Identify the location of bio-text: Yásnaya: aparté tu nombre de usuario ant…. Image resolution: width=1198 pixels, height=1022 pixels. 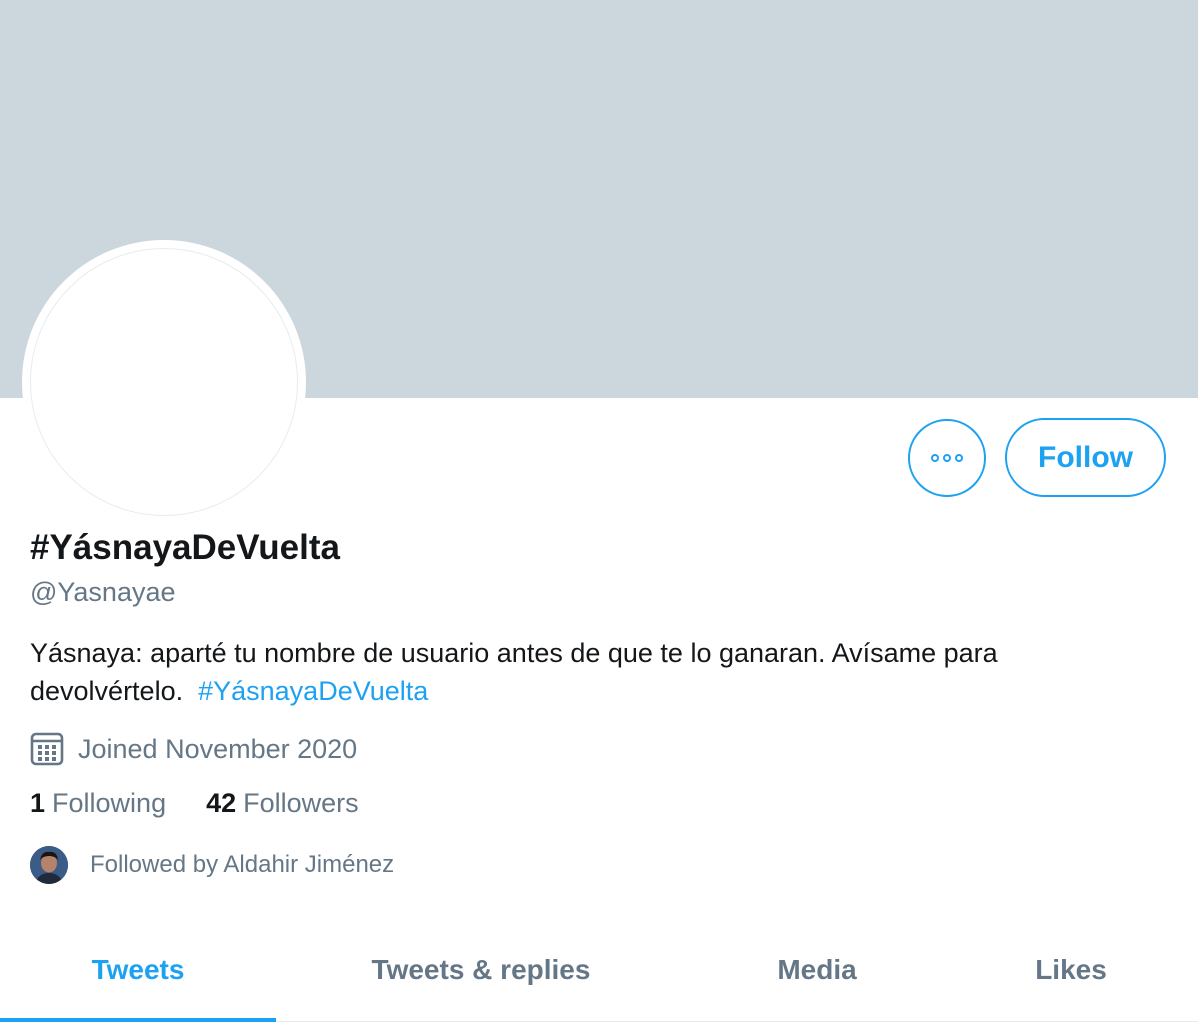
(514, 672).